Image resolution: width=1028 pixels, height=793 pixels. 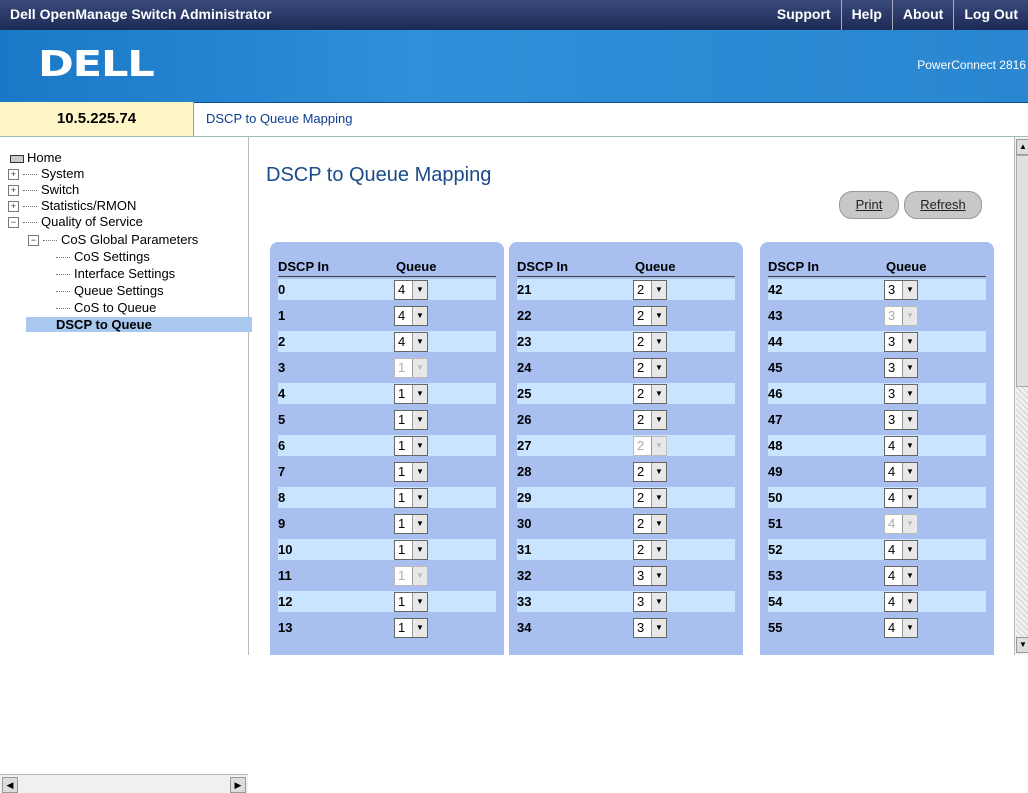 I want to click on about-link: About, so click(x=922, y=15).